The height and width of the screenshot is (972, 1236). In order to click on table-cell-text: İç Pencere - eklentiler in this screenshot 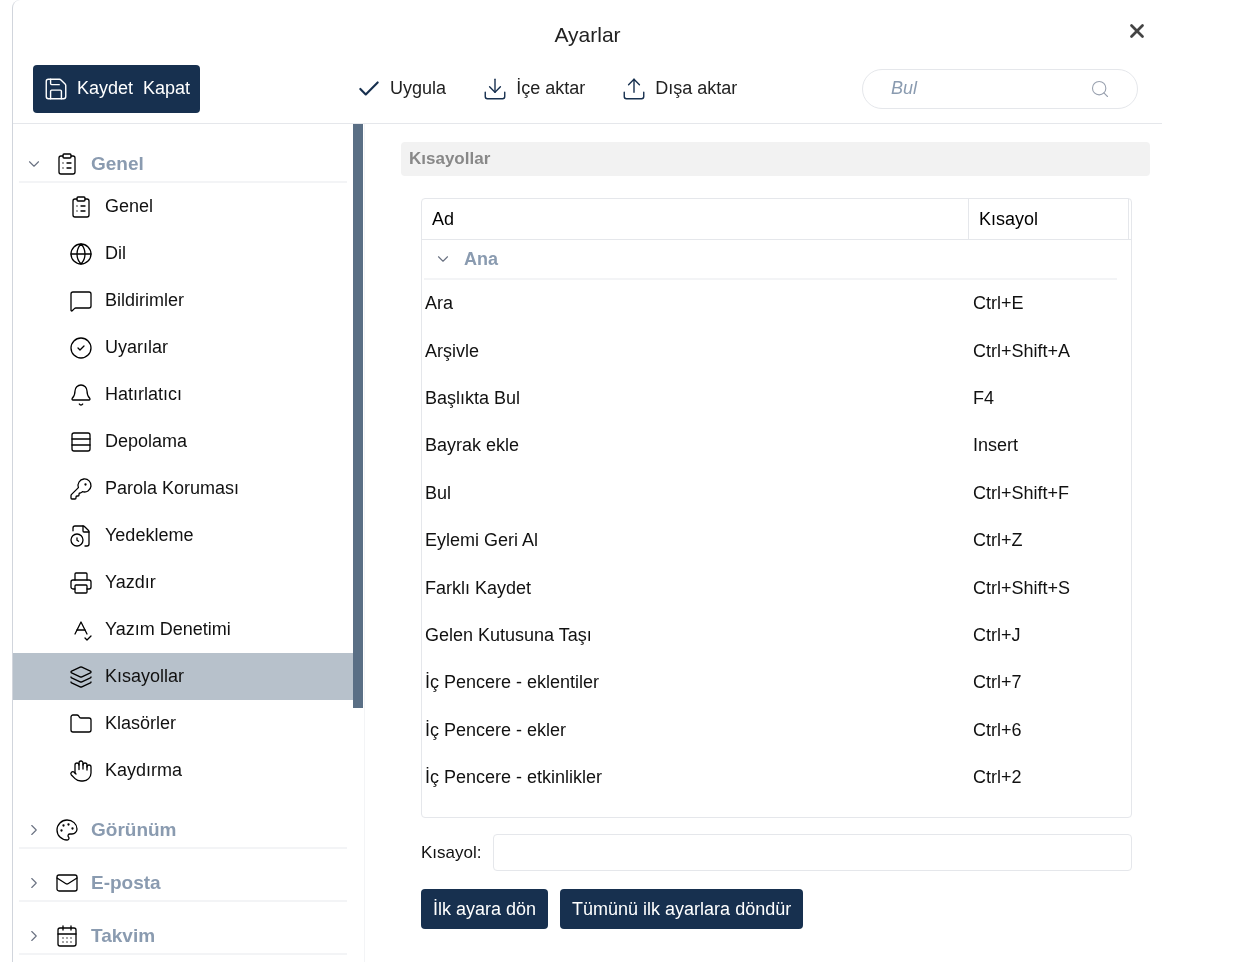, I will do `click(512, 683)`.